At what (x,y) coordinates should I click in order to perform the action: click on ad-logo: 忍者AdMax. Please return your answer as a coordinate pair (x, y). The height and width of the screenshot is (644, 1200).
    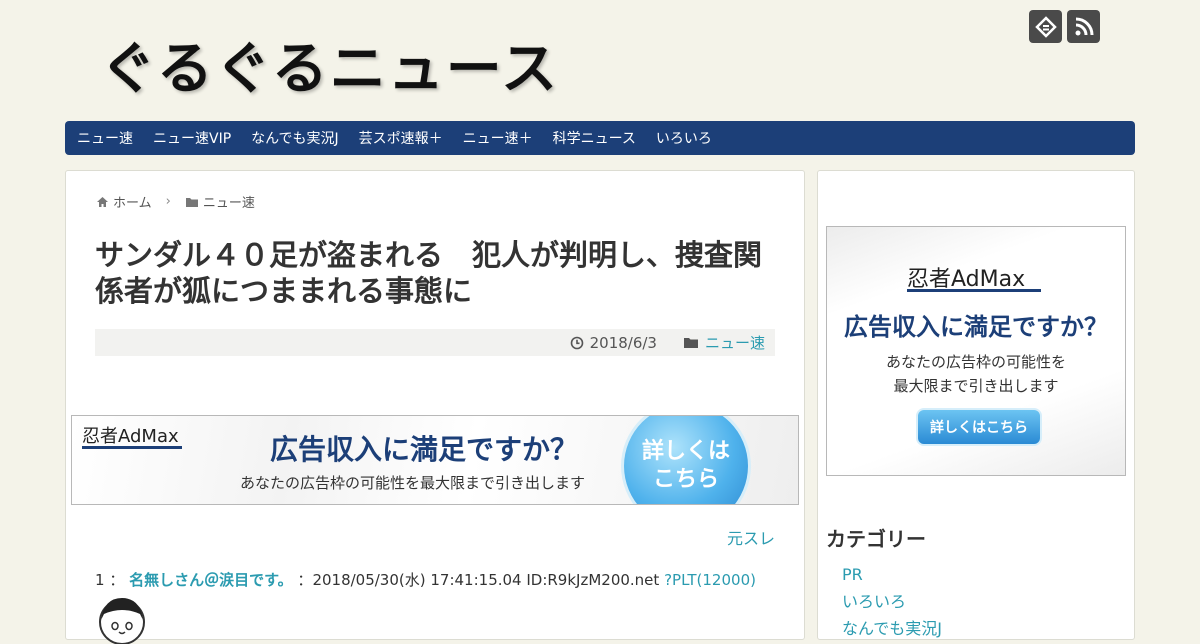
    Looking at the image, I should click on (130, 436).